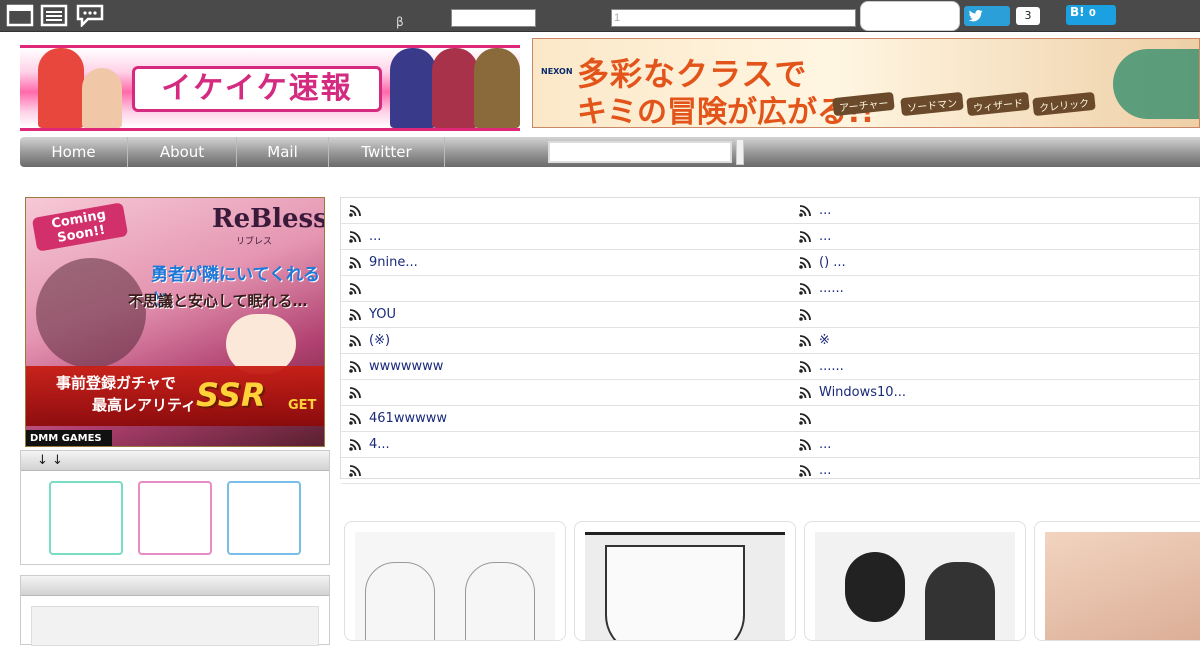 This screenshot has width=1200, height=646. Describe the element at coordinates (54, 15) in the screenshot. I see `list-icon` at that location.